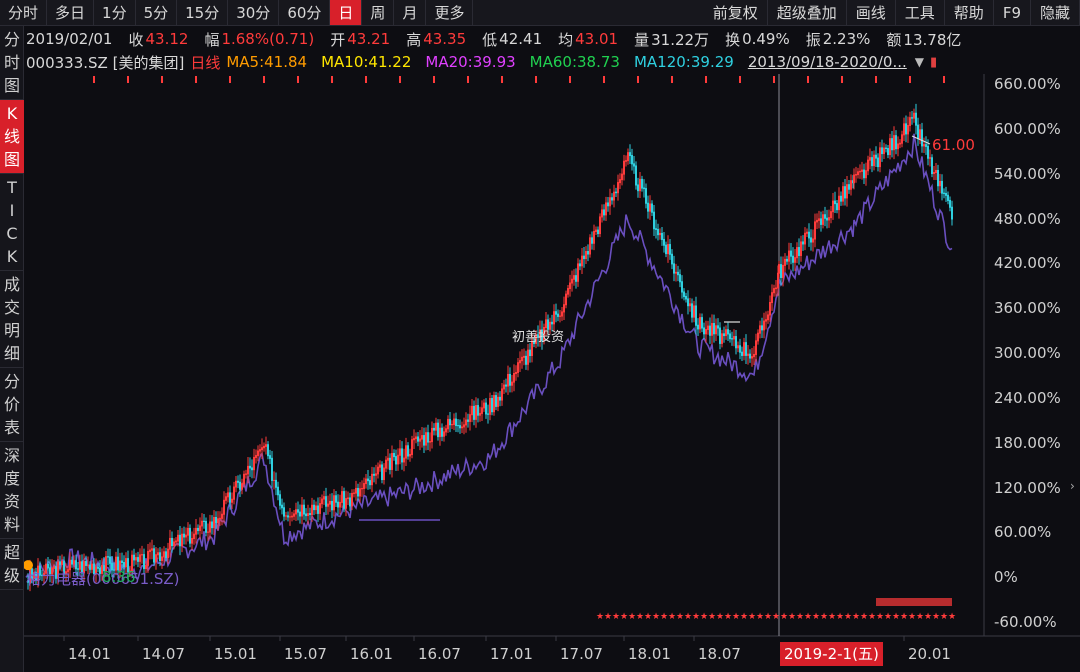  What do you see at coordinates (12, 564) in the screenshot?
I see `side-tab-6: 超级` at bounding box center [12, 564].